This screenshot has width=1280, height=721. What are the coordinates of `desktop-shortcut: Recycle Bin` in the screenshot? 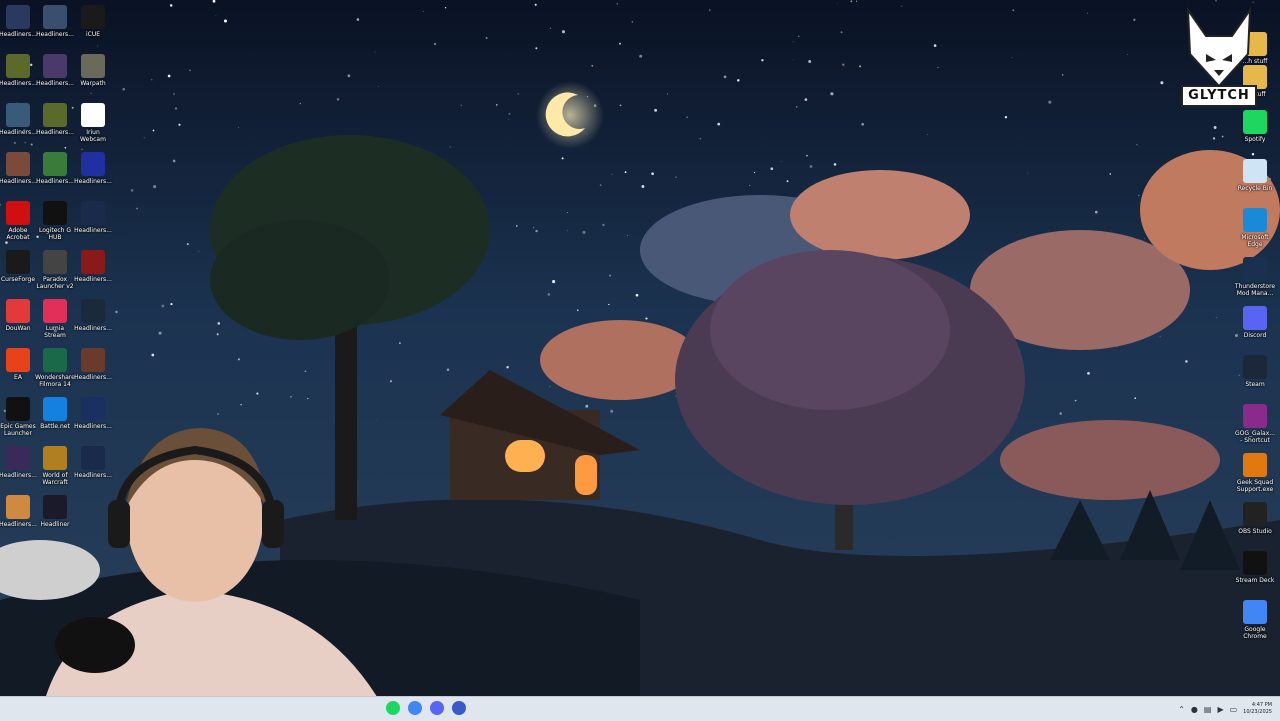 It's located at (1255, 175).